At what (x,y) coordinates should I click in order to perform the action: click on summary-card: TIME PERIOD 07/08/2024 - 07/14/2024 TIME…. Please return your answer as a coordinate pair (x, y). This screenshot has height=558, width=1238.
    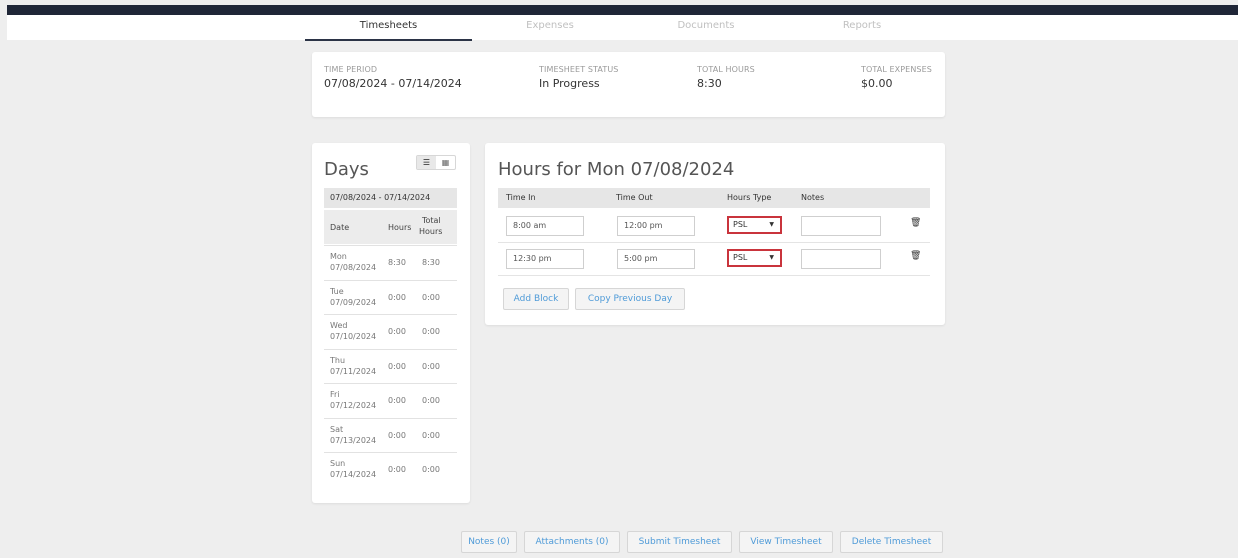
    Looking at the image, I should click on (628, 84).